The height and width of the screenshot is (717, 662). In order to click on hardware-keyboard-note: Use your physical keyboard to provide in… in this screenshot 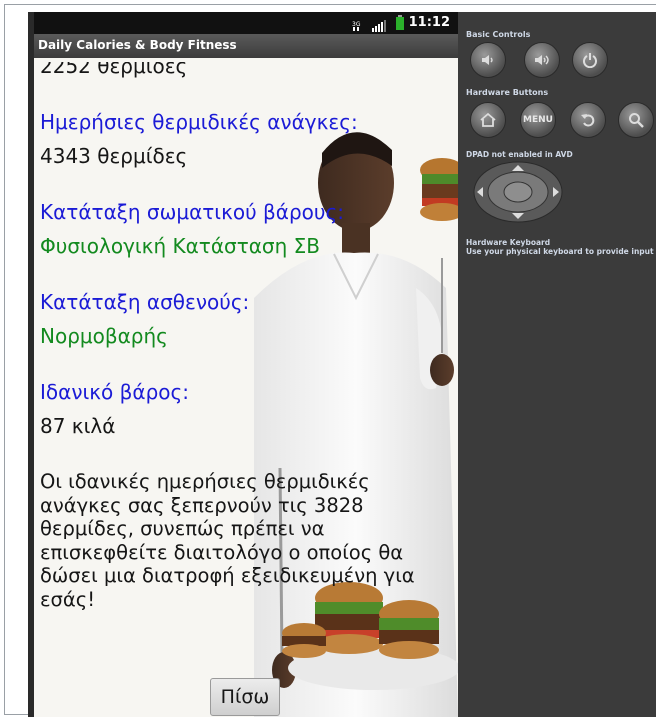, I will do `click(560, 251)`.